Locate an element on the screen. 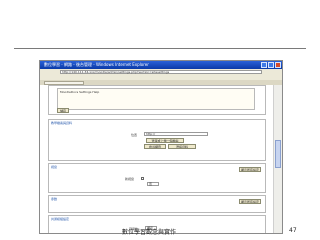 The width and height of the screenshot is (320, 240). window-section: 視窗 顯示所有設定 新視窗 否 is located at coordinates (157, 178).